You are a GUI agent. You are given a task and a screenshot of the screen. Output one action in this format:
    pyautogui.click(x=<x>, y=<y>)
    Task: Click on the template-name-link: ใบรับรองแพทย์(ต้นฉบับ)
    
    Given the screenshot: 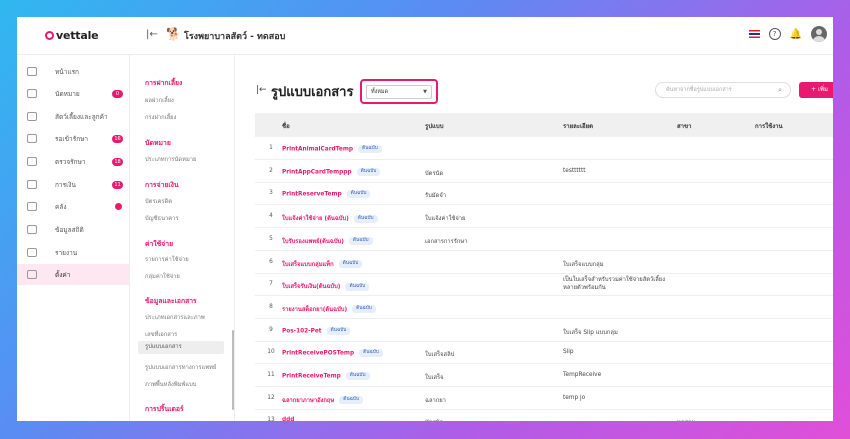 What is the action you would take?
    pyautogui.click(x=313, y=242)
    